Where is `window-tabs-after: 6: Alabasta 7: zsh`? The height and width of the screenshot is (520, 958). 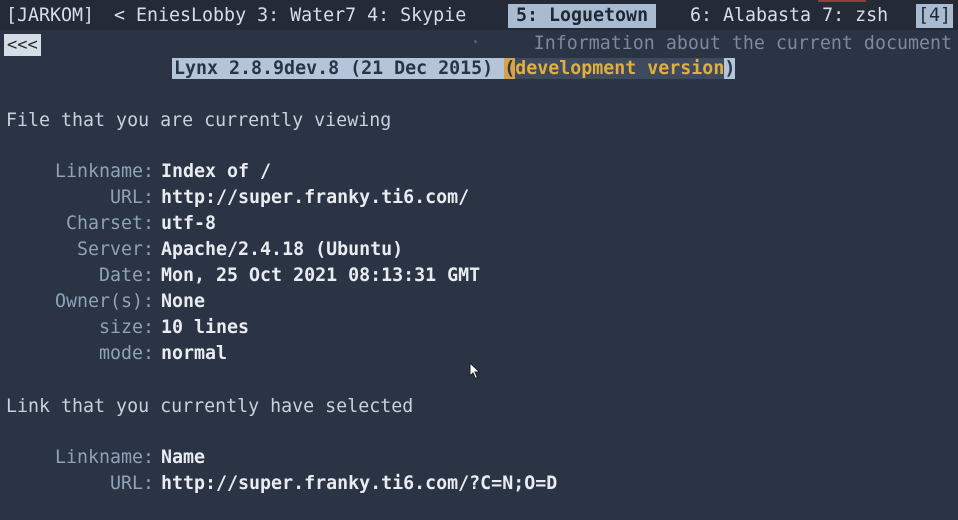 window-tabs-after: 6: Alabasta 7: zsh is located at coordinates (789, 16).